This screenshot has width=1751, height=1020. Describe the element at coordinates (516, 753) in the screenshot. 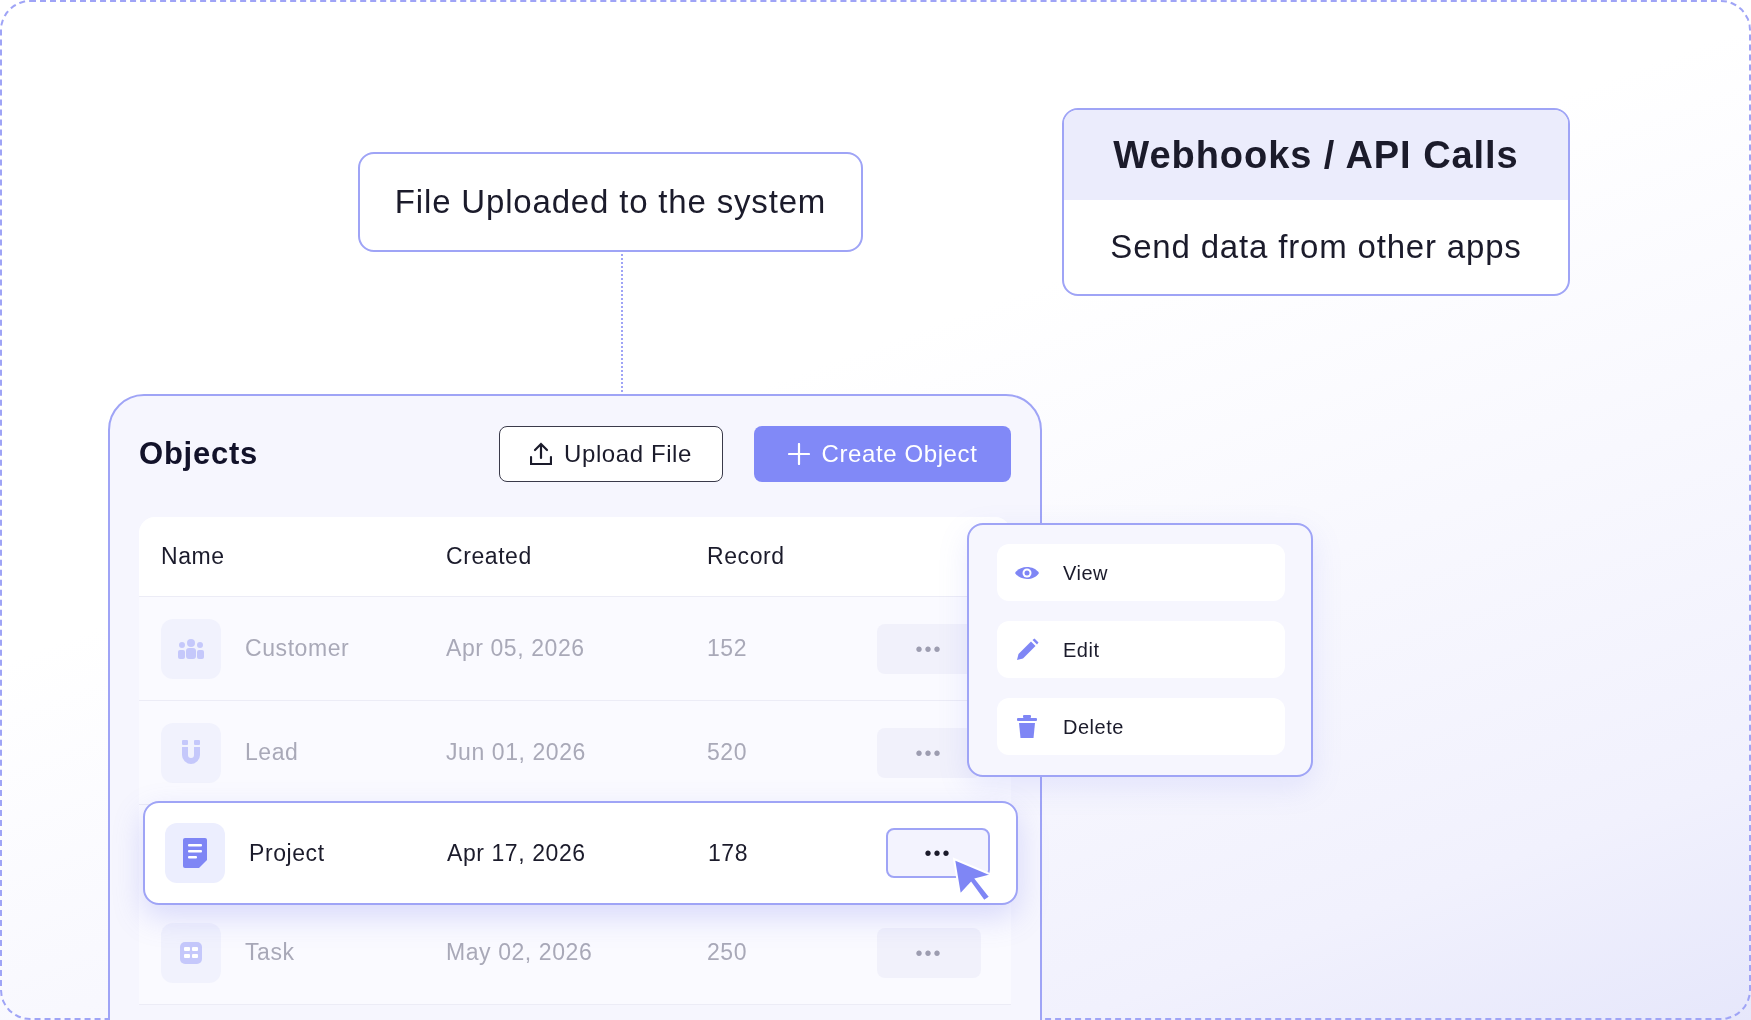

I see `created-cell-text: Jun 01, 2026` at that location.